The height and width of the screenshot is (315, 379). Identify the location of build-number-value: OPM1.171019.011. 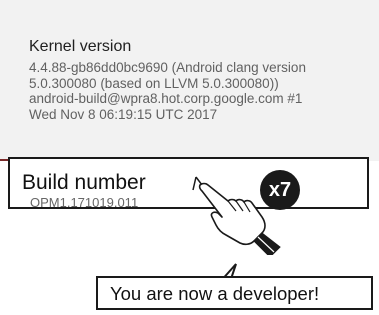
(84, 202).